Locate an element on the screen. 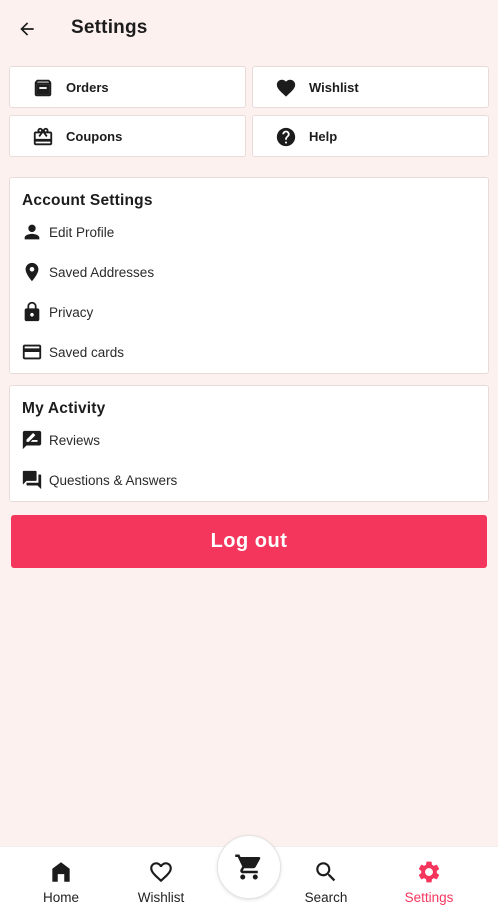  wishlist-button: Wishlist is located at coordinates (370, 87).